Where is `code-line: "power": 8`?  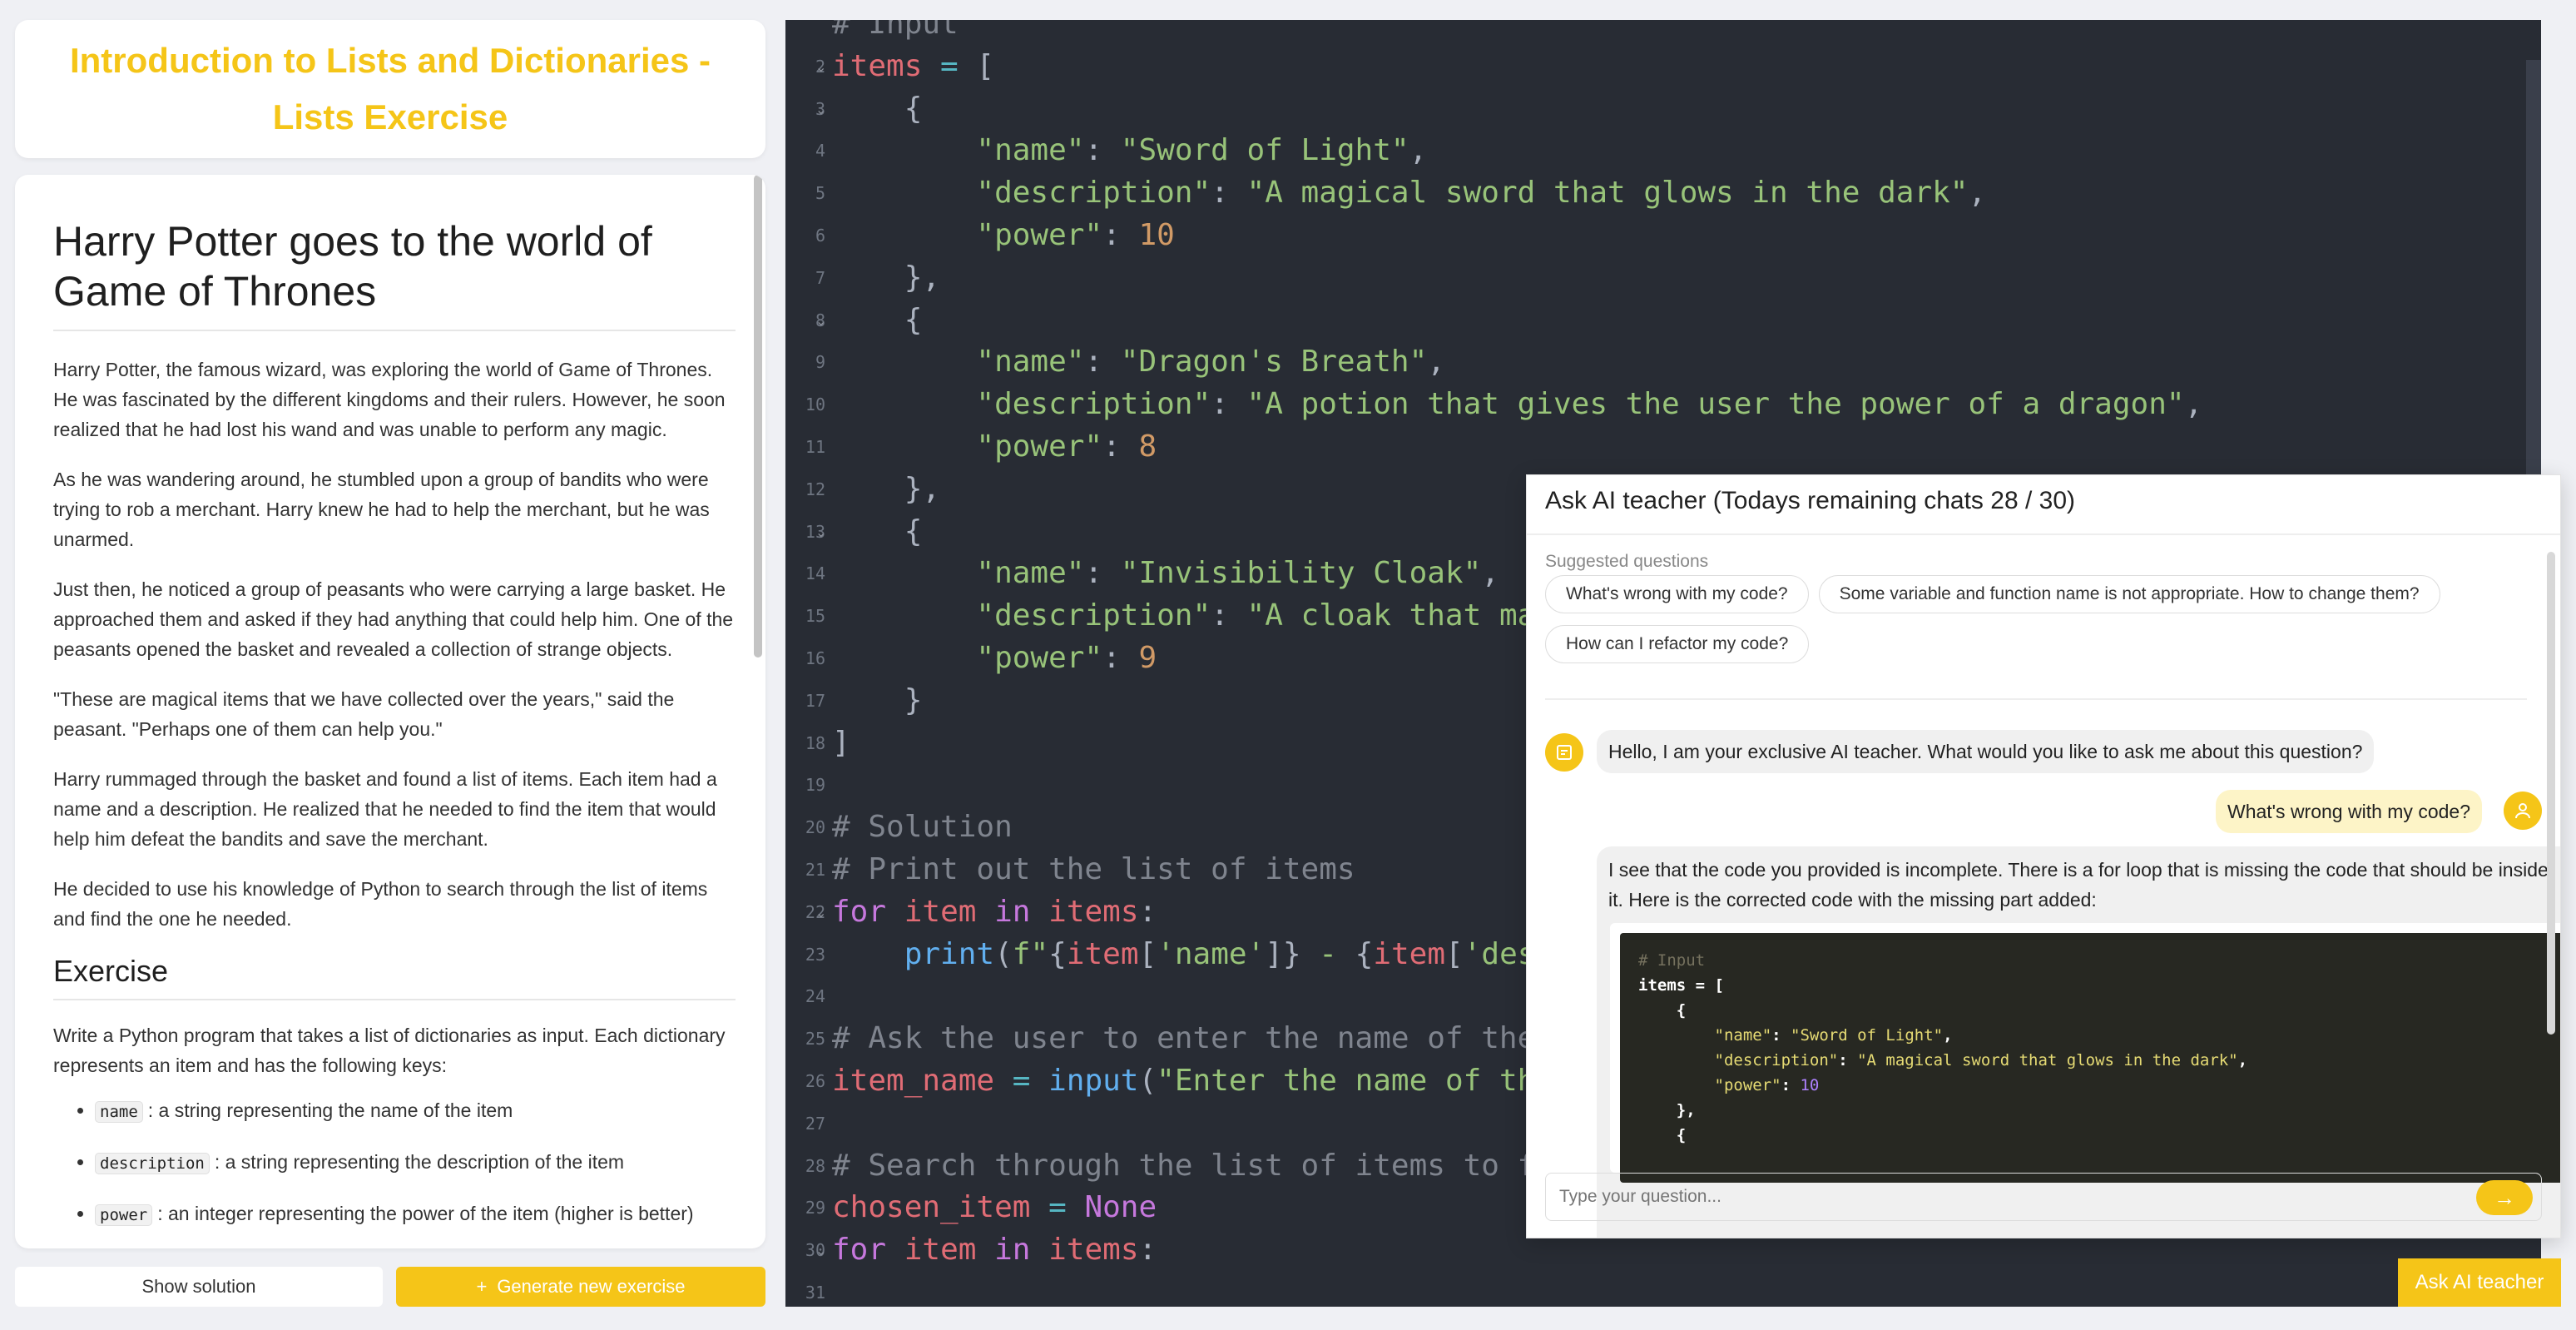 code-line: "power": 8 is located at coordinates (995, 447).